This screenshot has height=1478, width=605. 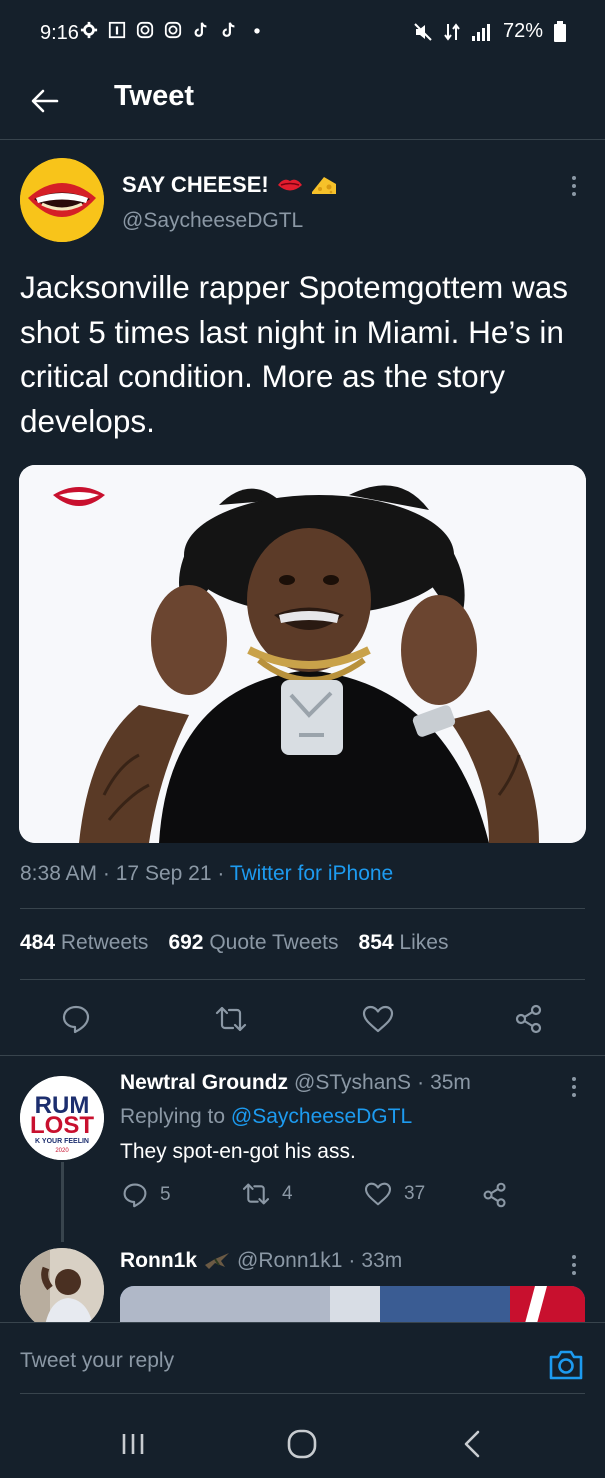 What do you see at coordinates (274, 942) in the screenshot?
I see `quotes-label: Quote Tweets` at bounding box center [274, 942].